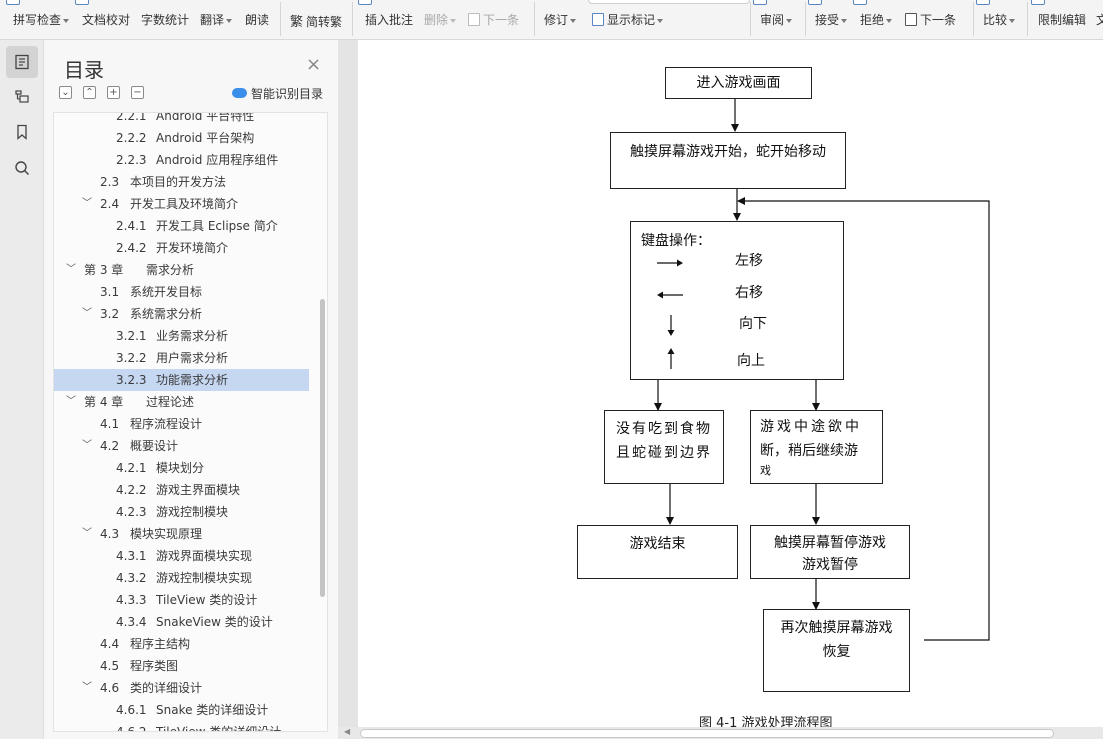 The width and height of the screenshot is (1103, 739). Describe the element at coordinates (137, 92) in the screenshot. I see `remove-heading-button: −` at that location.